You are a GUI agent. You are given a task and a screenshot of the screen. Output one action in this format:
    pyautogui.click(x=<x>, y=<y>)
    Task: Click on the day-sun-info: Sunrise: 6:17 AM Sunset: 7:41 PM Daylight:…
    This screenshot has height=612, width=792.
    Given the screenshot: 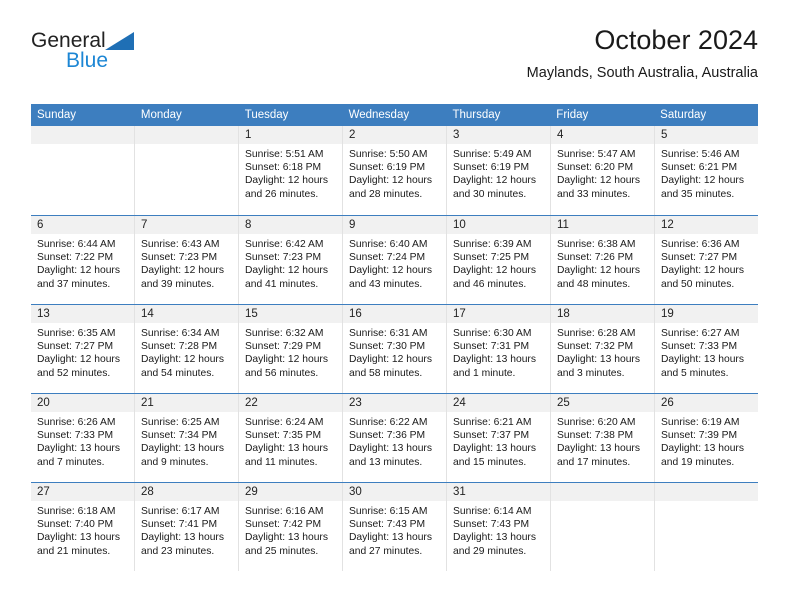 What is the action you would take?
    pyautogui.click(x=186, y=529)
    